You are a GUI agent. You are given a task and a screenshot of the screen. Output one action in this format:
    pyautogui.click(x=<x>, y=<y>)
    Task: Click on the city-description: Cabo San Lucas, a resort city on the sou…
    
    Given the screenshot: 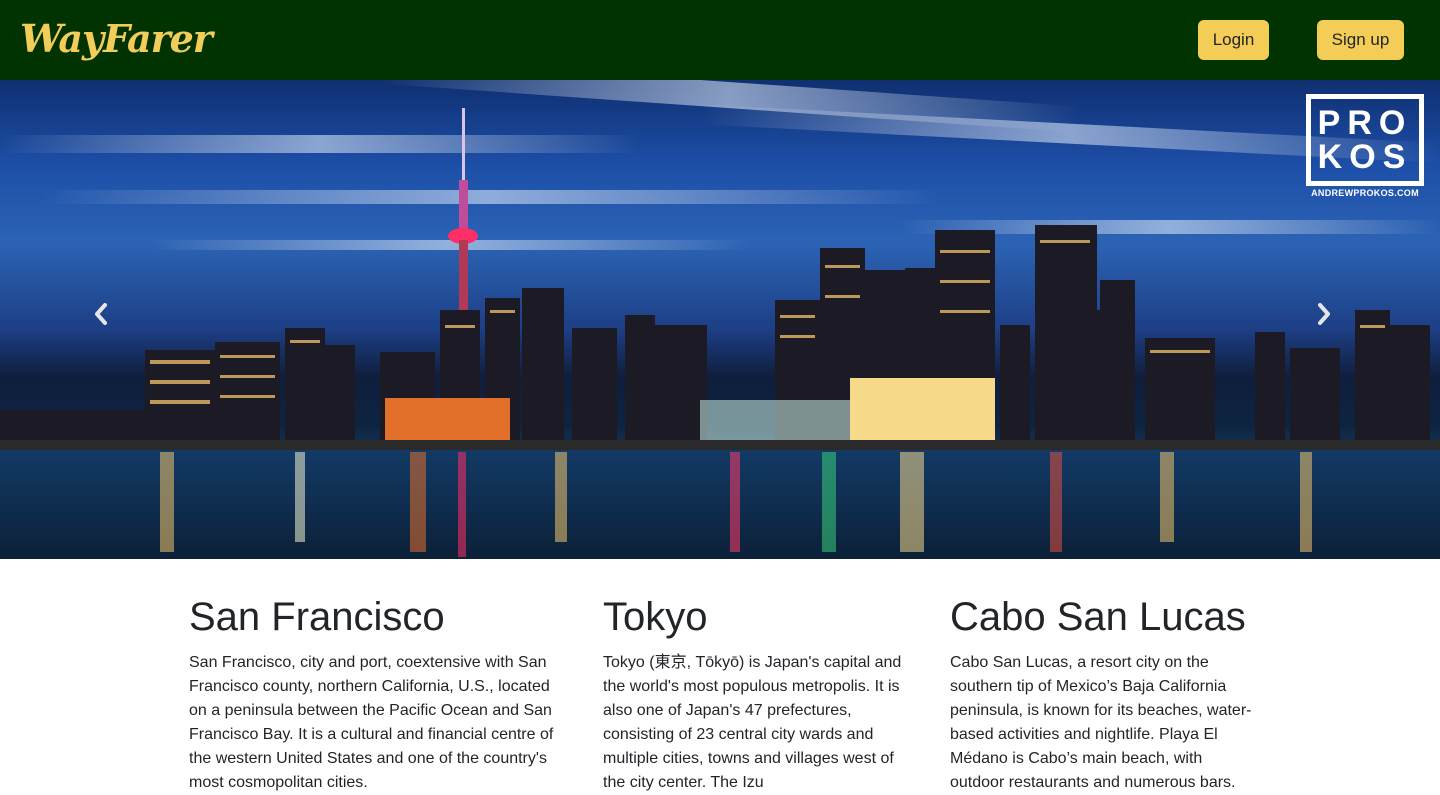 What is the action you would take?
    pyautogui.click(x=1101, y=722)
    